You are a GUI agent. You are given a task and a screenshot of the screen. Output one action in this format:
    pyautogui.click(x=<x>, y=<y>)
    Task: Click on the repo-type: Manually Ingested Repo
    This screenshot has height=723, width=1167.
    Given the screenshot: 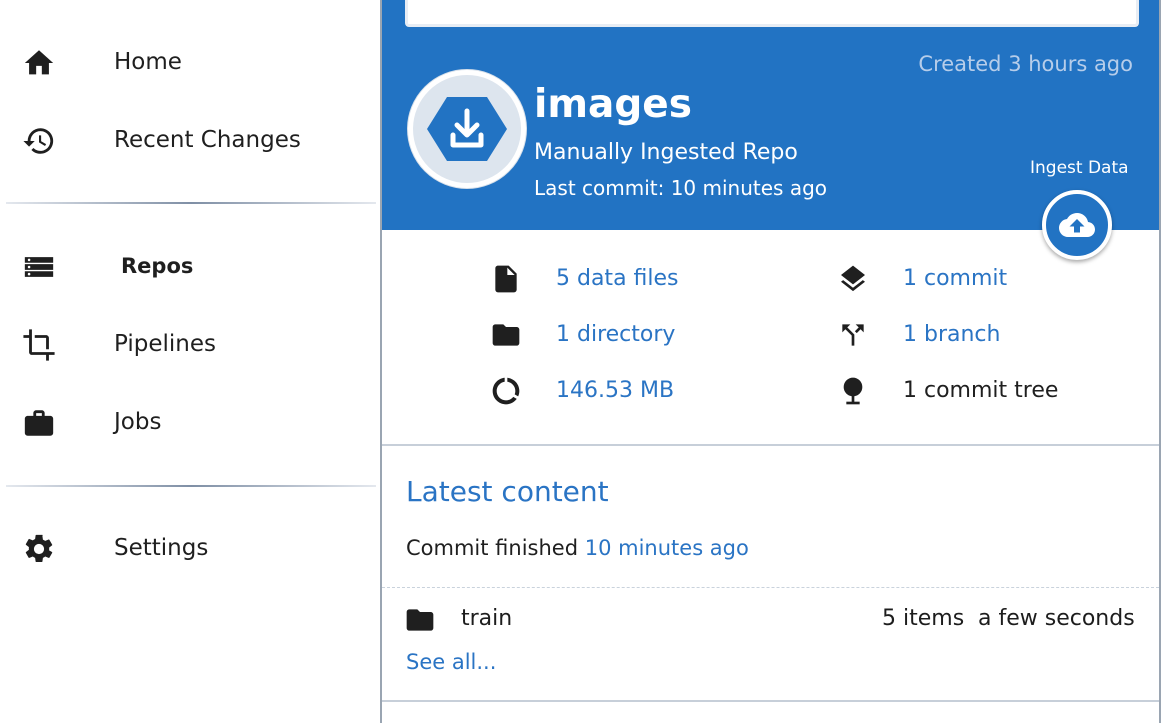 What is the action you would take?
    pyautogui.click(x=666, y=152)
    